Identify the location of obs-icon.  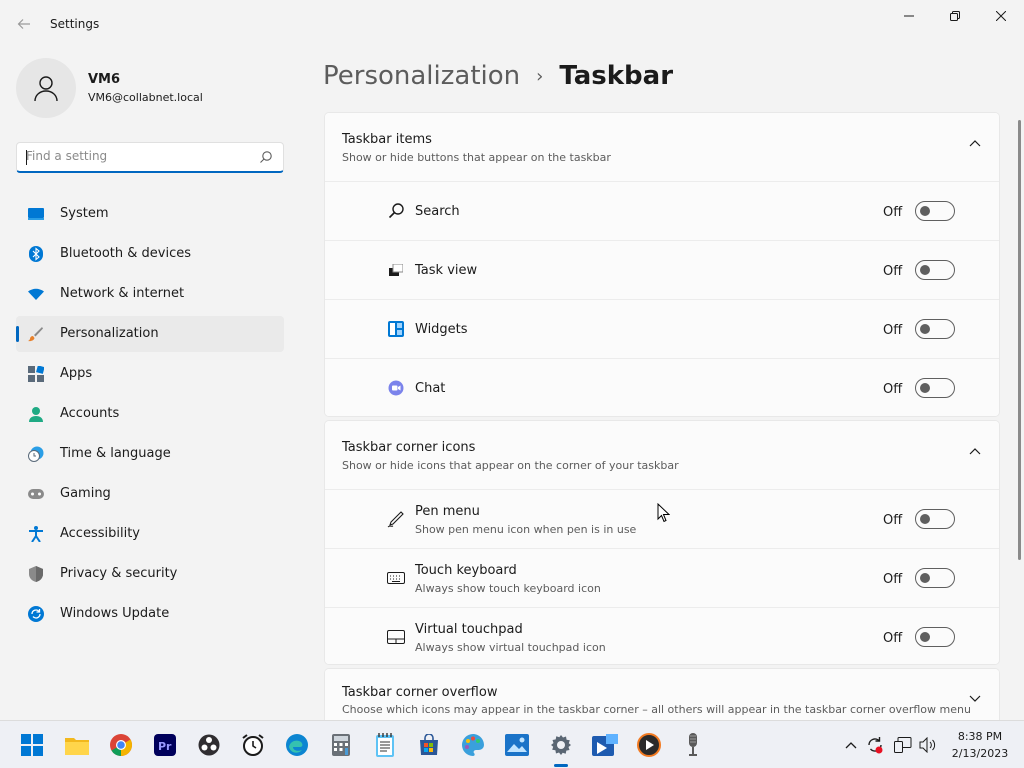
(209, 745).